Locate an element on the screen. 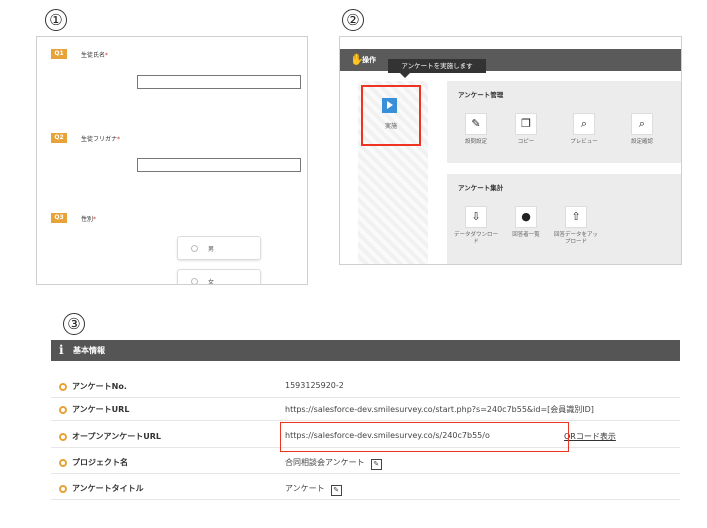  info-icon: i is located at coordinates (61, 350).